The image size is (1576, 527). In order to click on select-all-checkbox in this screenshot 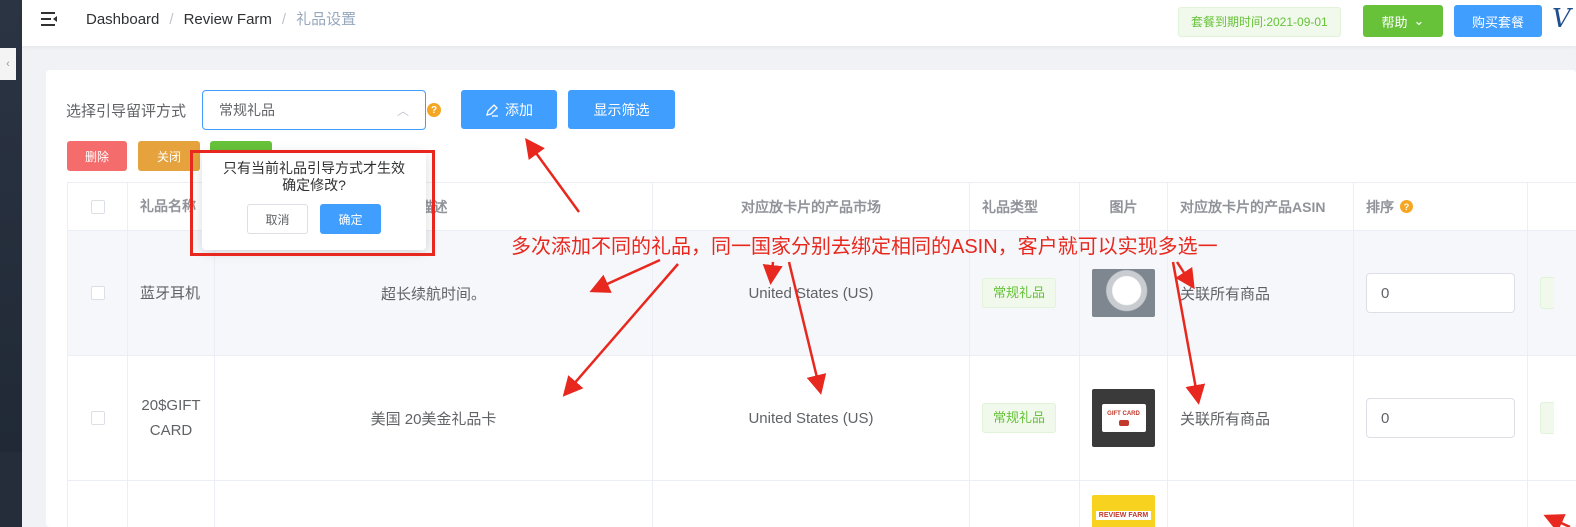, I will do `click(97, 206)`.